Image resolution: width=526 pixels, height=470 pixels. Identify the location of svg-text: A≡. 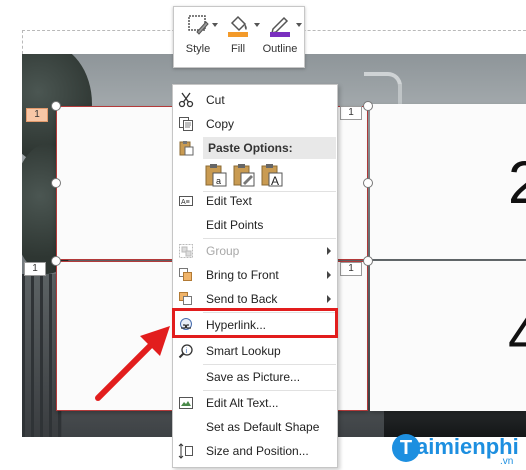
(185, 202).